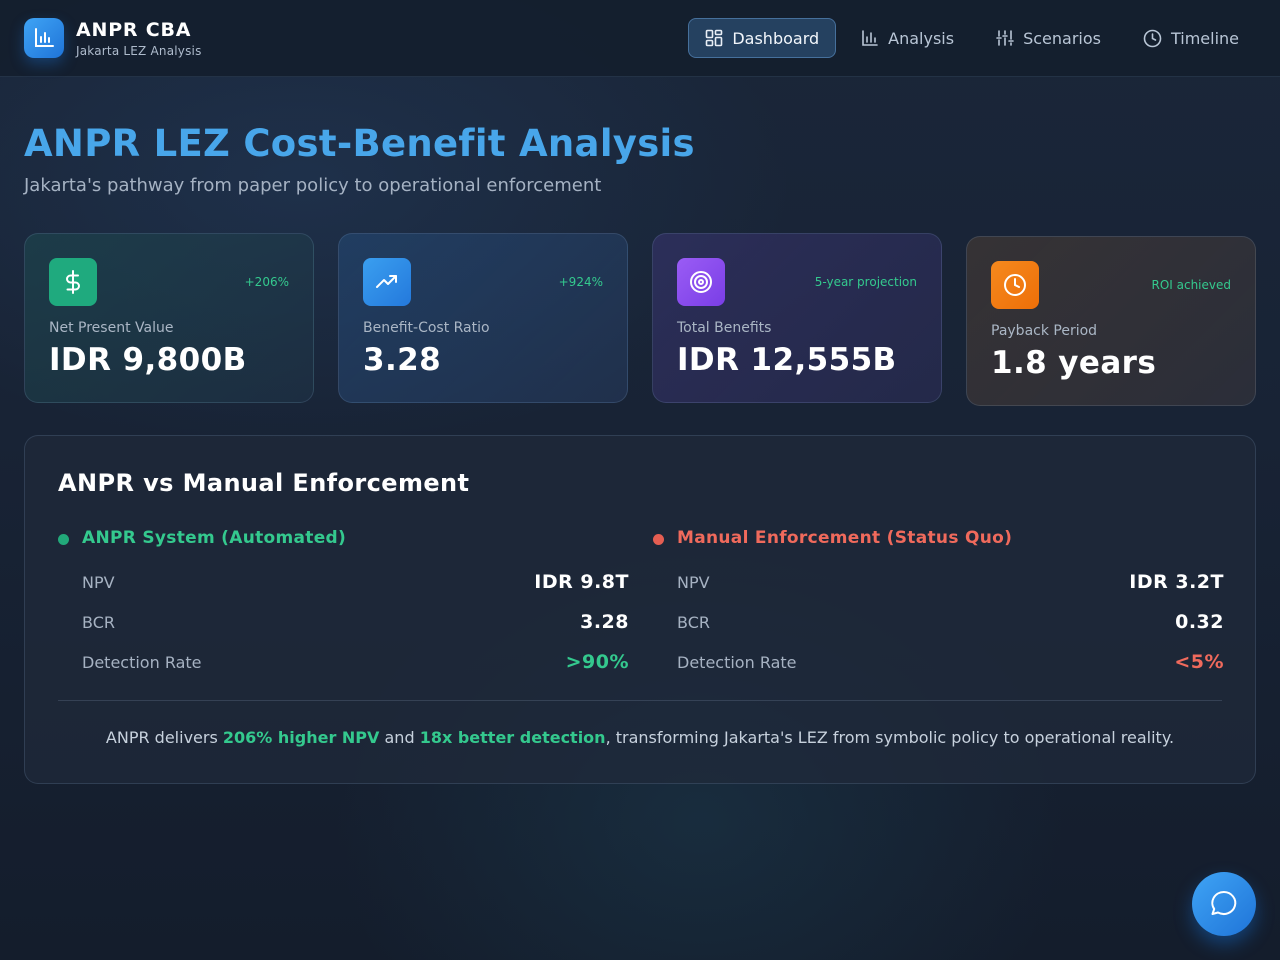  Describe the element at coordinates (512, 737) in the screenshot. I see `summary-highlight-detection: 18x better detection` at that location.